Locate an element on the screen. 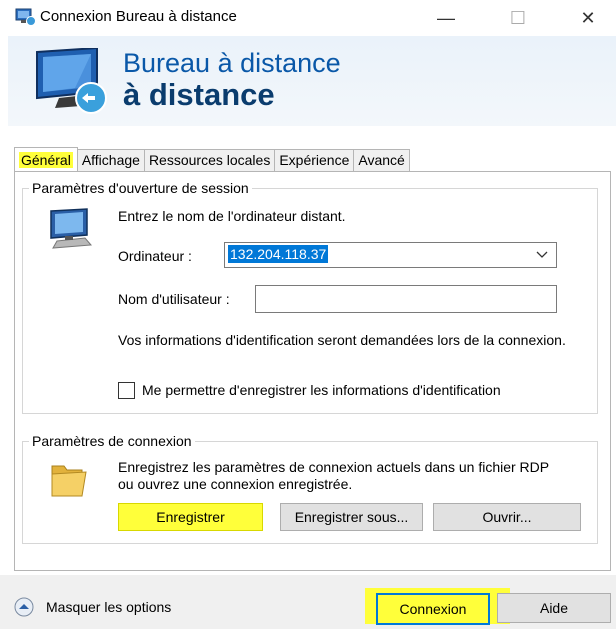  computer-combobox: 132.204.118.37 is located at coordinates (390, 255).